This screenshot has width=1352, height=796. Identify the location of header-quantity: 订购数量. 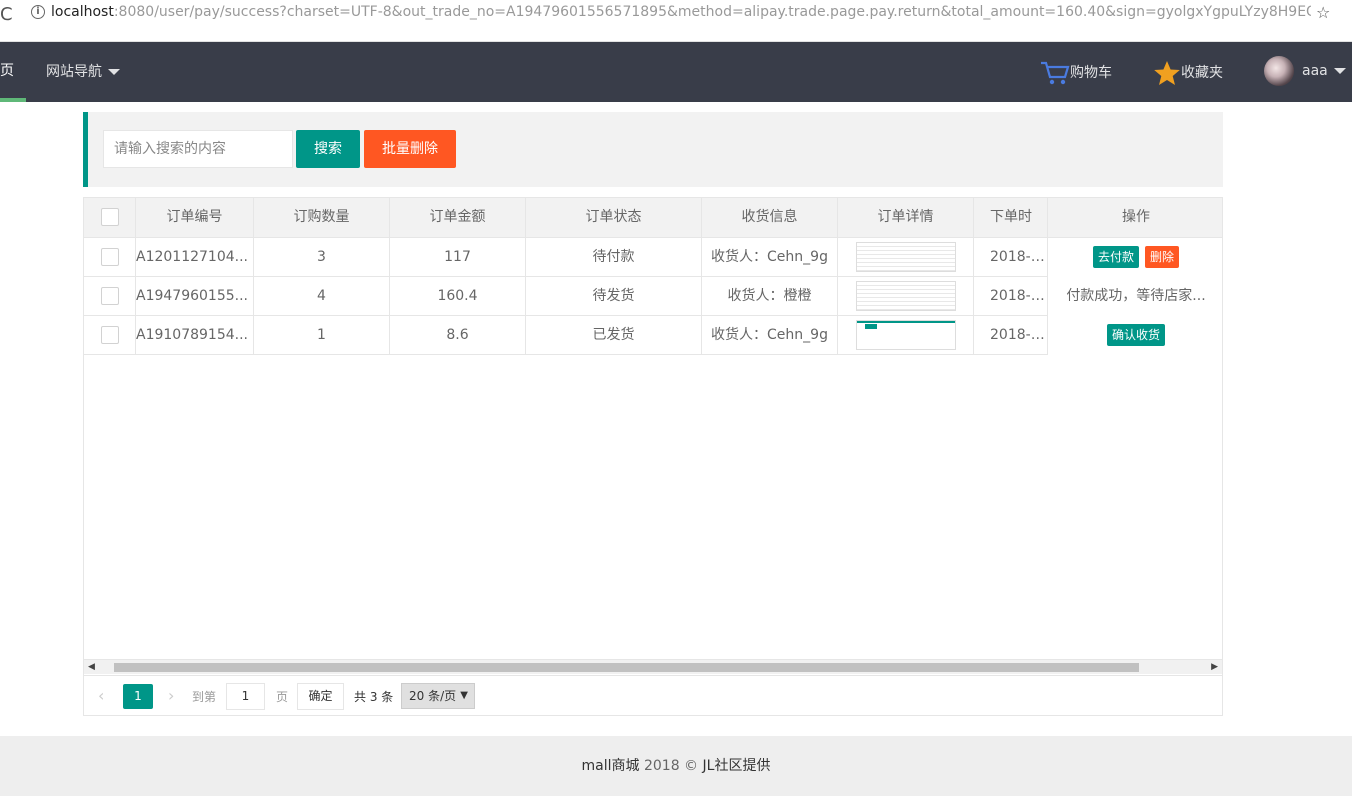
(322, 217).